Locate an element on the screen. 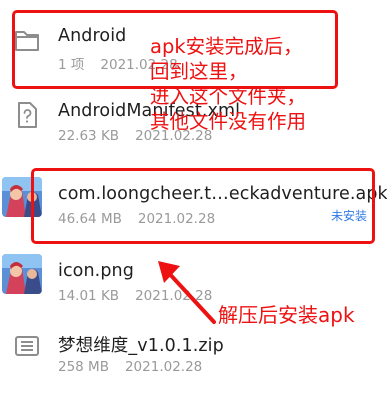 Image resolution: width=387 pixels, height=399 pixels. file-name: com.loongcheer.t…eckadventure.apk is located at coordinates (222, 194).